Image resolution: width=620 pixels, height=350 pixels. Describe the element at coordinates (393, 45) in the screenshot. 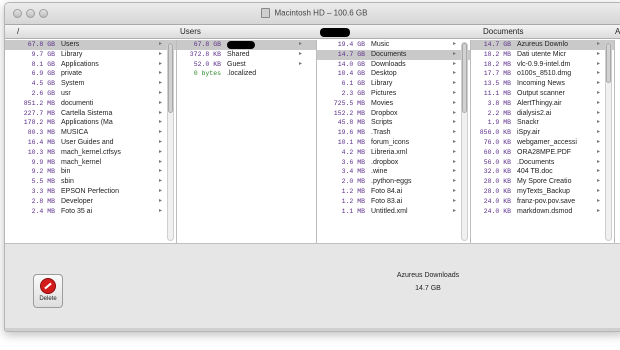

I see `list-item: 19.4 GB Music ▸` at that location.